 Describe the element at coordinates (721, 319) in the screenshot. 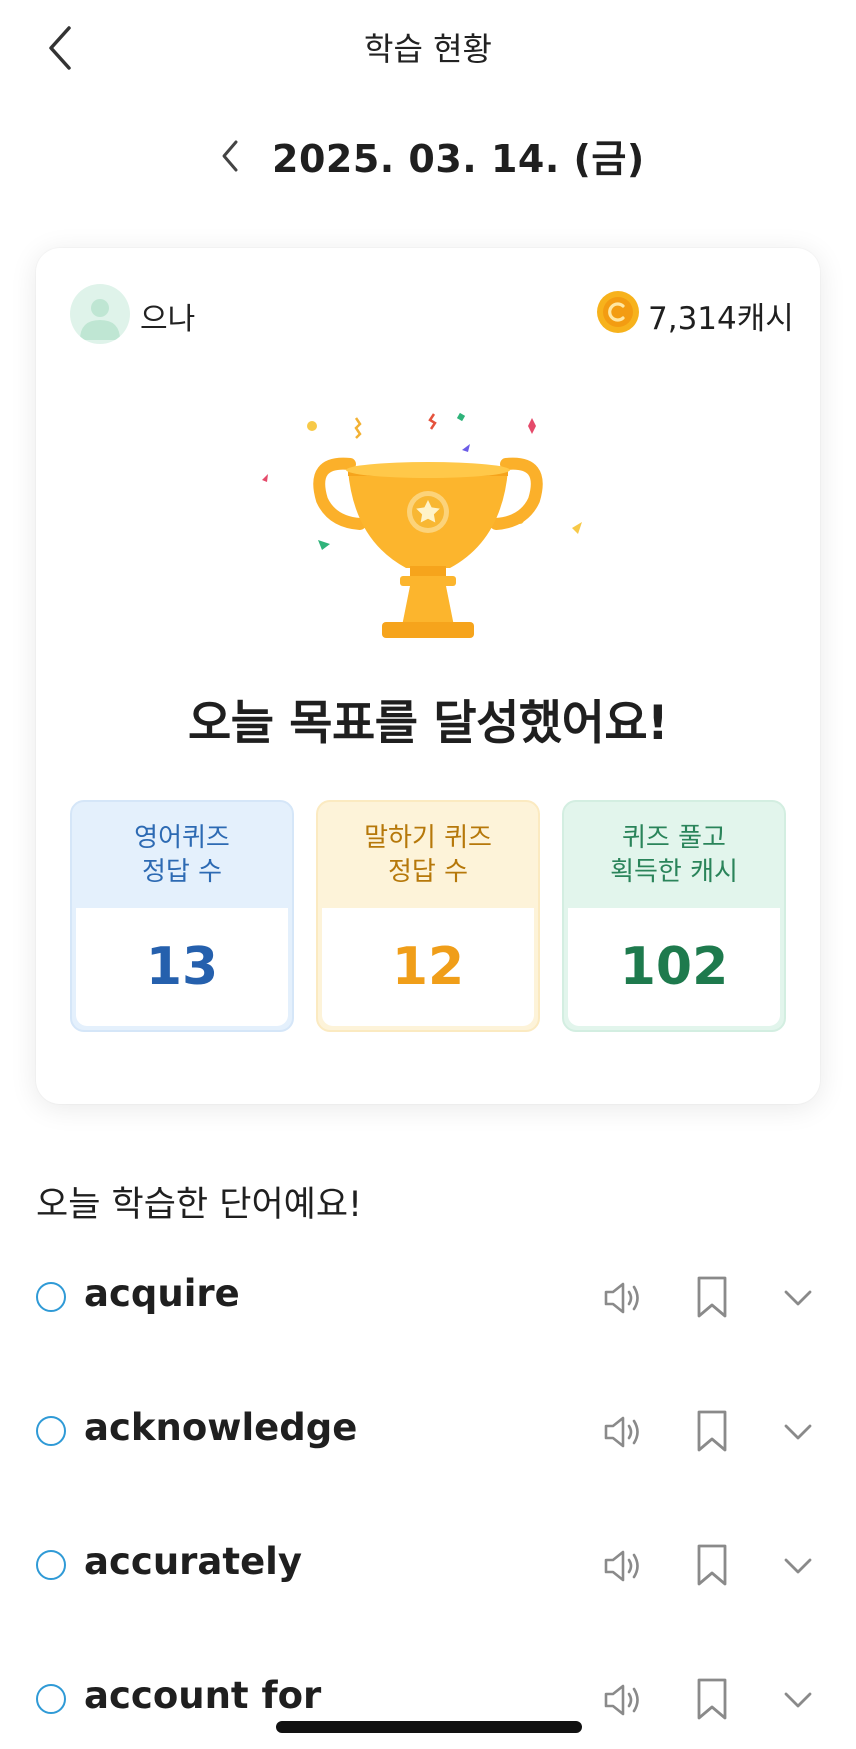

I see `cash-balance: 7,314캐시` at that location.